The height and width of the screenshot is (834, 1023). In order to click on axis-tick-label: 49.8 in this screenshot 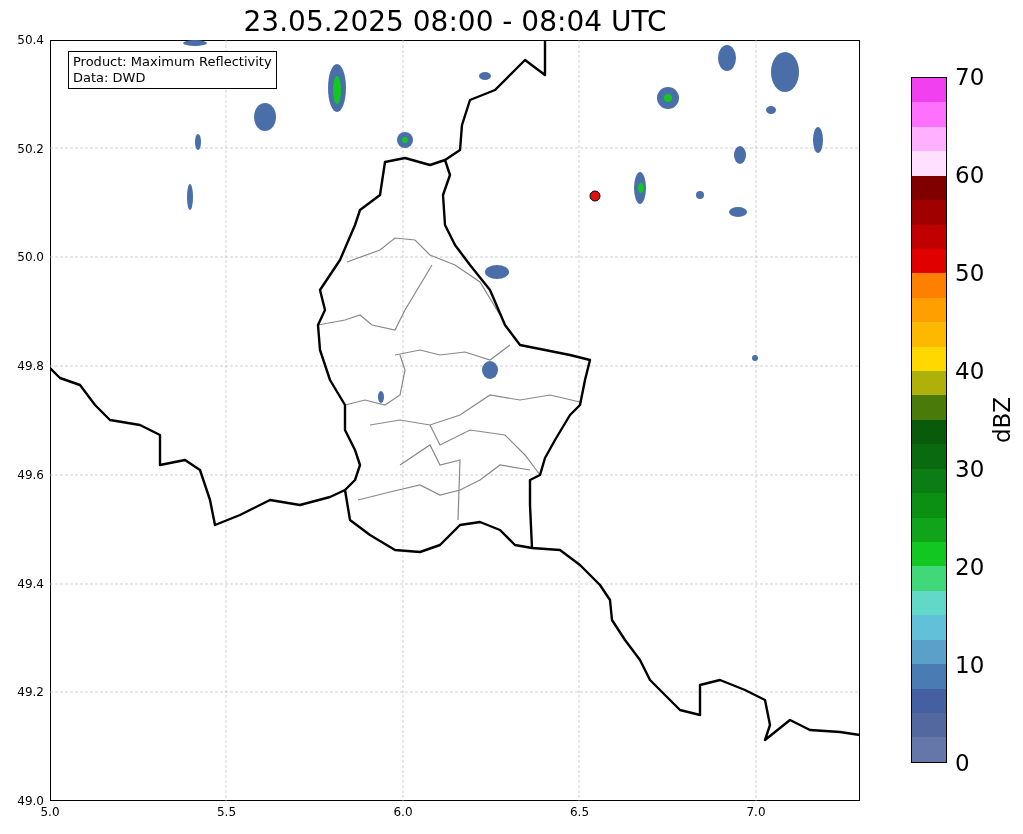, I will do `click(30, 366)`.